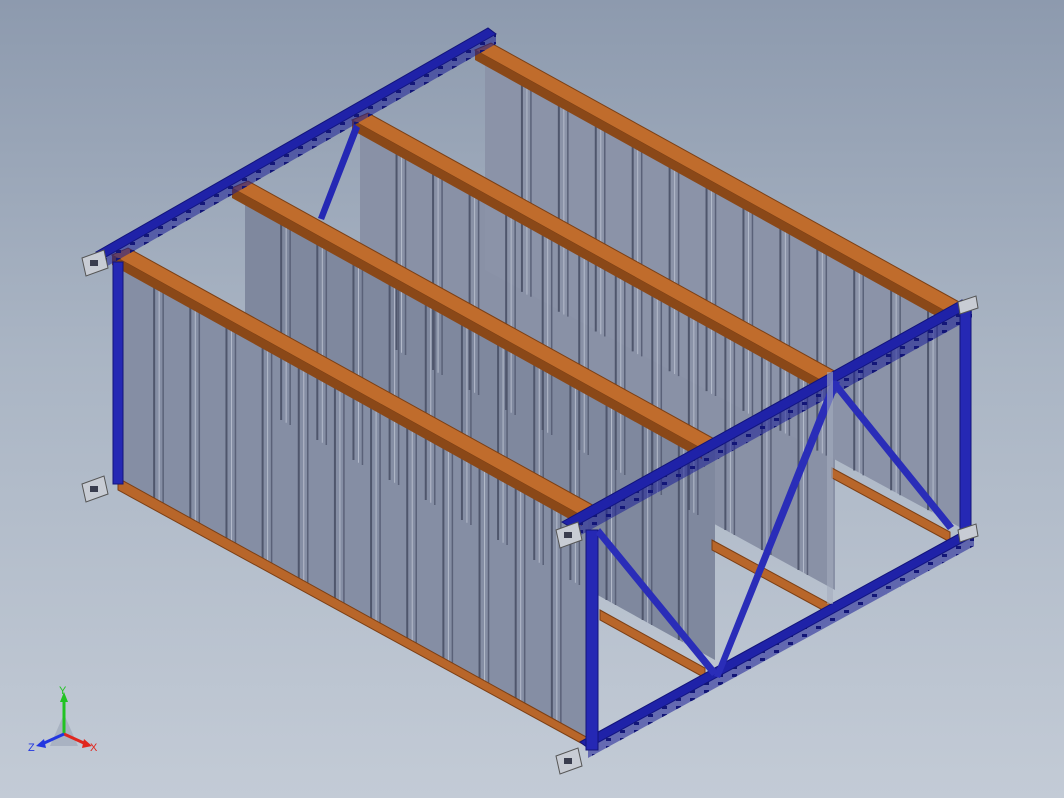 This screenshot has height=798, width=1064. What do you see at coordinates (41, 743) in the screenshot?
I see `z-axis-arrow` at bounding box center [41, 743].